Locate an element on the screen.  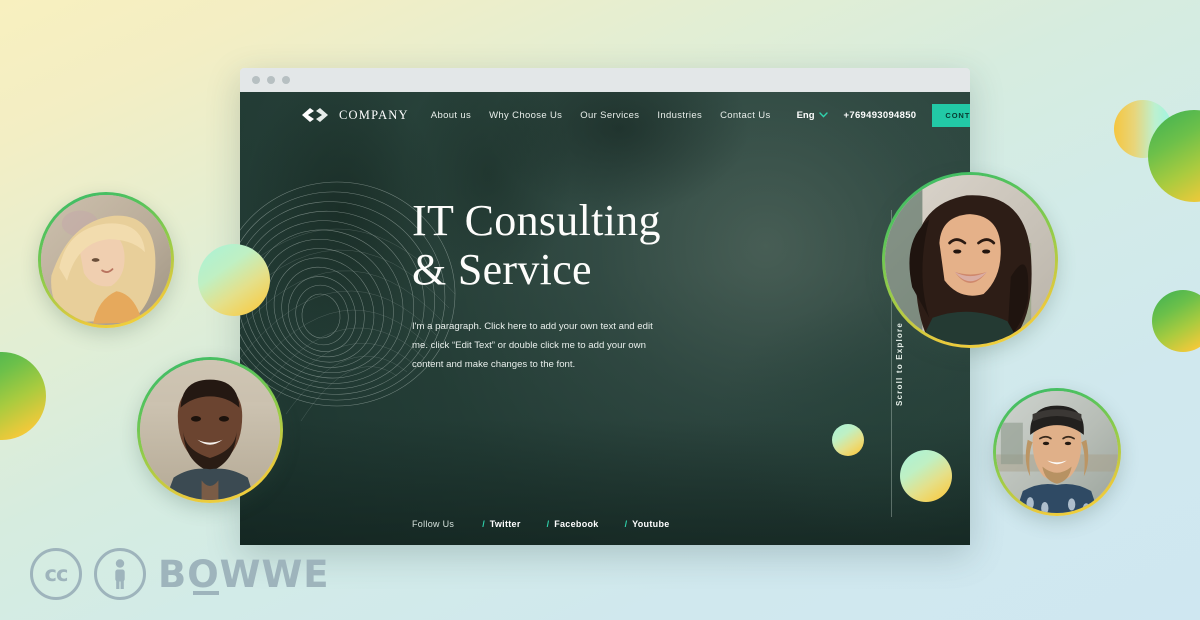
brand-name: COMPANY is located at coordinates (374, 114).